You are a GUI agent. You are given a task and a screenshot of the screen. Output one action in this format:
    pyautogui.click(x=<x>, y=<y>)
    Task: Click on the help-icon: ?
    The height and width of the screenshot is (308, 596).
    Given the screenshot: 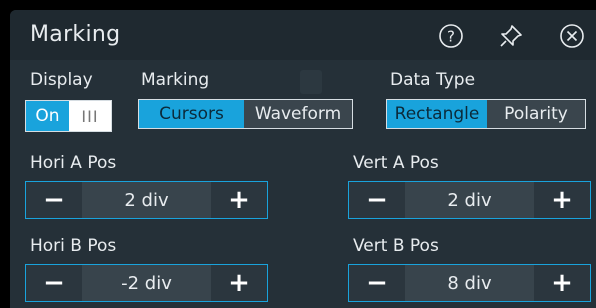 What is the action you would take?
    pyautogui.click(x=451, y=36)
    